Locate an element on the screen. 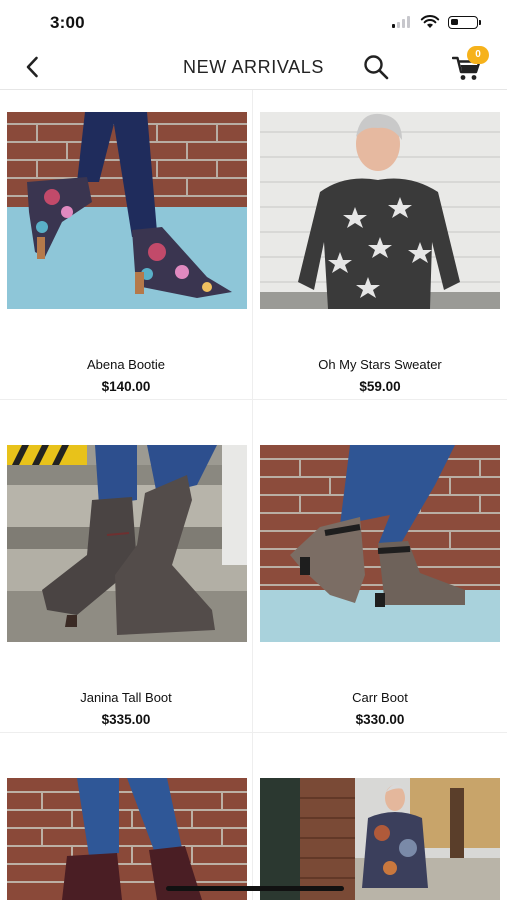 The width and height of the screenshot is (507, 900). battery-icon is located at coordinates (464, 22).